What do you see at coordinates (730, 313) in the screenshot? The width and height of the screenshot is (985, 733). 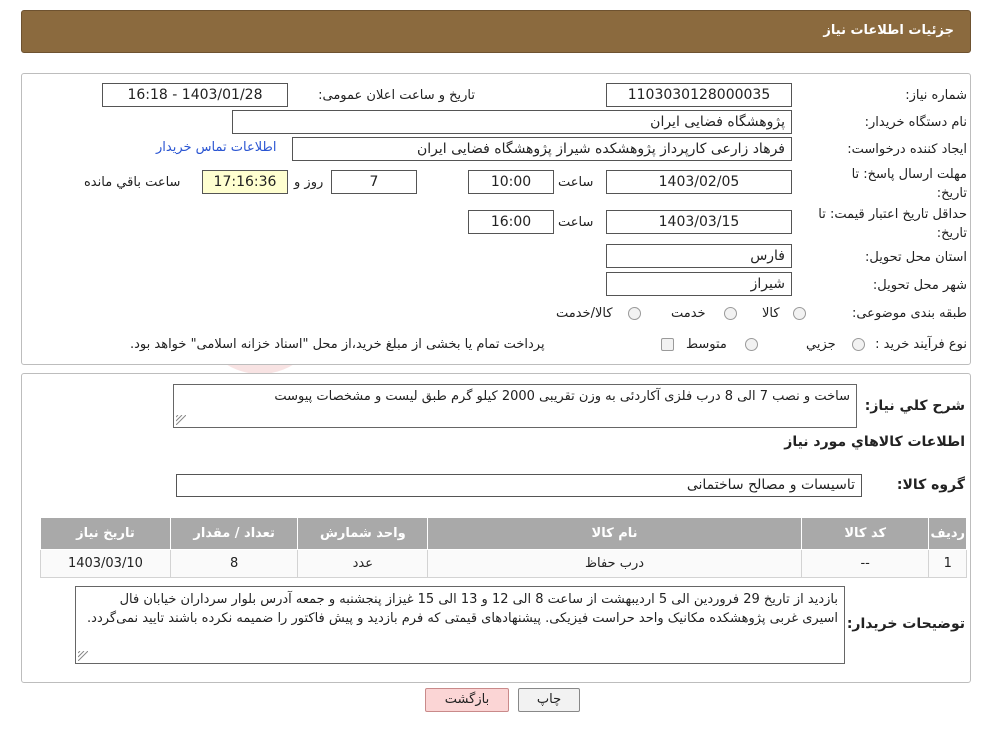 I see `category-service-radio` at bounding box center [730, 313].